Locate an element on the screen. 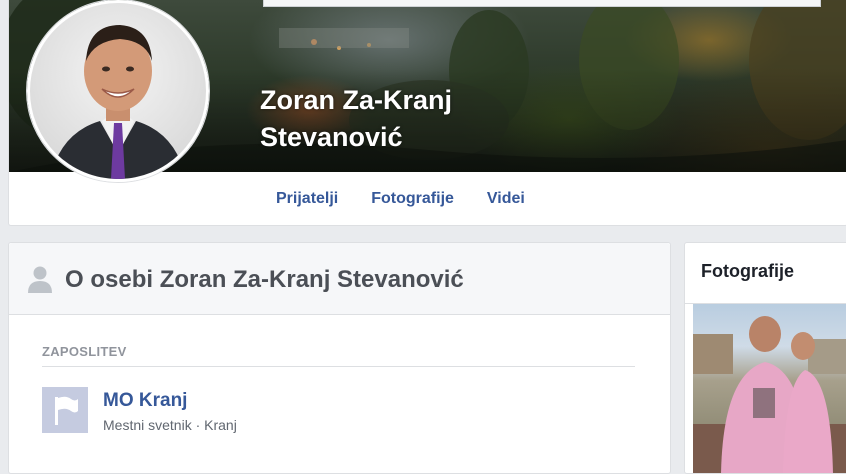  profile-name-line2: Stevanović is located at coordinates (331, 137).